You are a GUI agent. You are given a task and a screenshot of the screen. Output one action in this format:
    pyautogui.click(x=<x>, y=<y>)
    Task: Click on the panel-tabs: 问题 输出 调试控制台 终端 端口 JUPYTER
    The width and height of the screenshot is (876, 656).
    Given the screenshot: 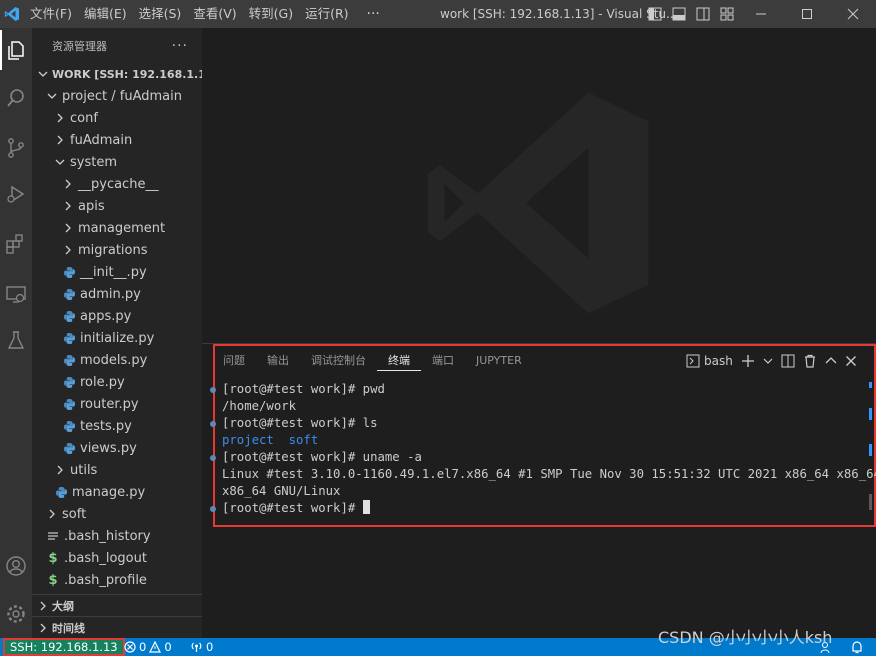 What is the action you would take?
    pyautogui.click(x=372, y=361)
    